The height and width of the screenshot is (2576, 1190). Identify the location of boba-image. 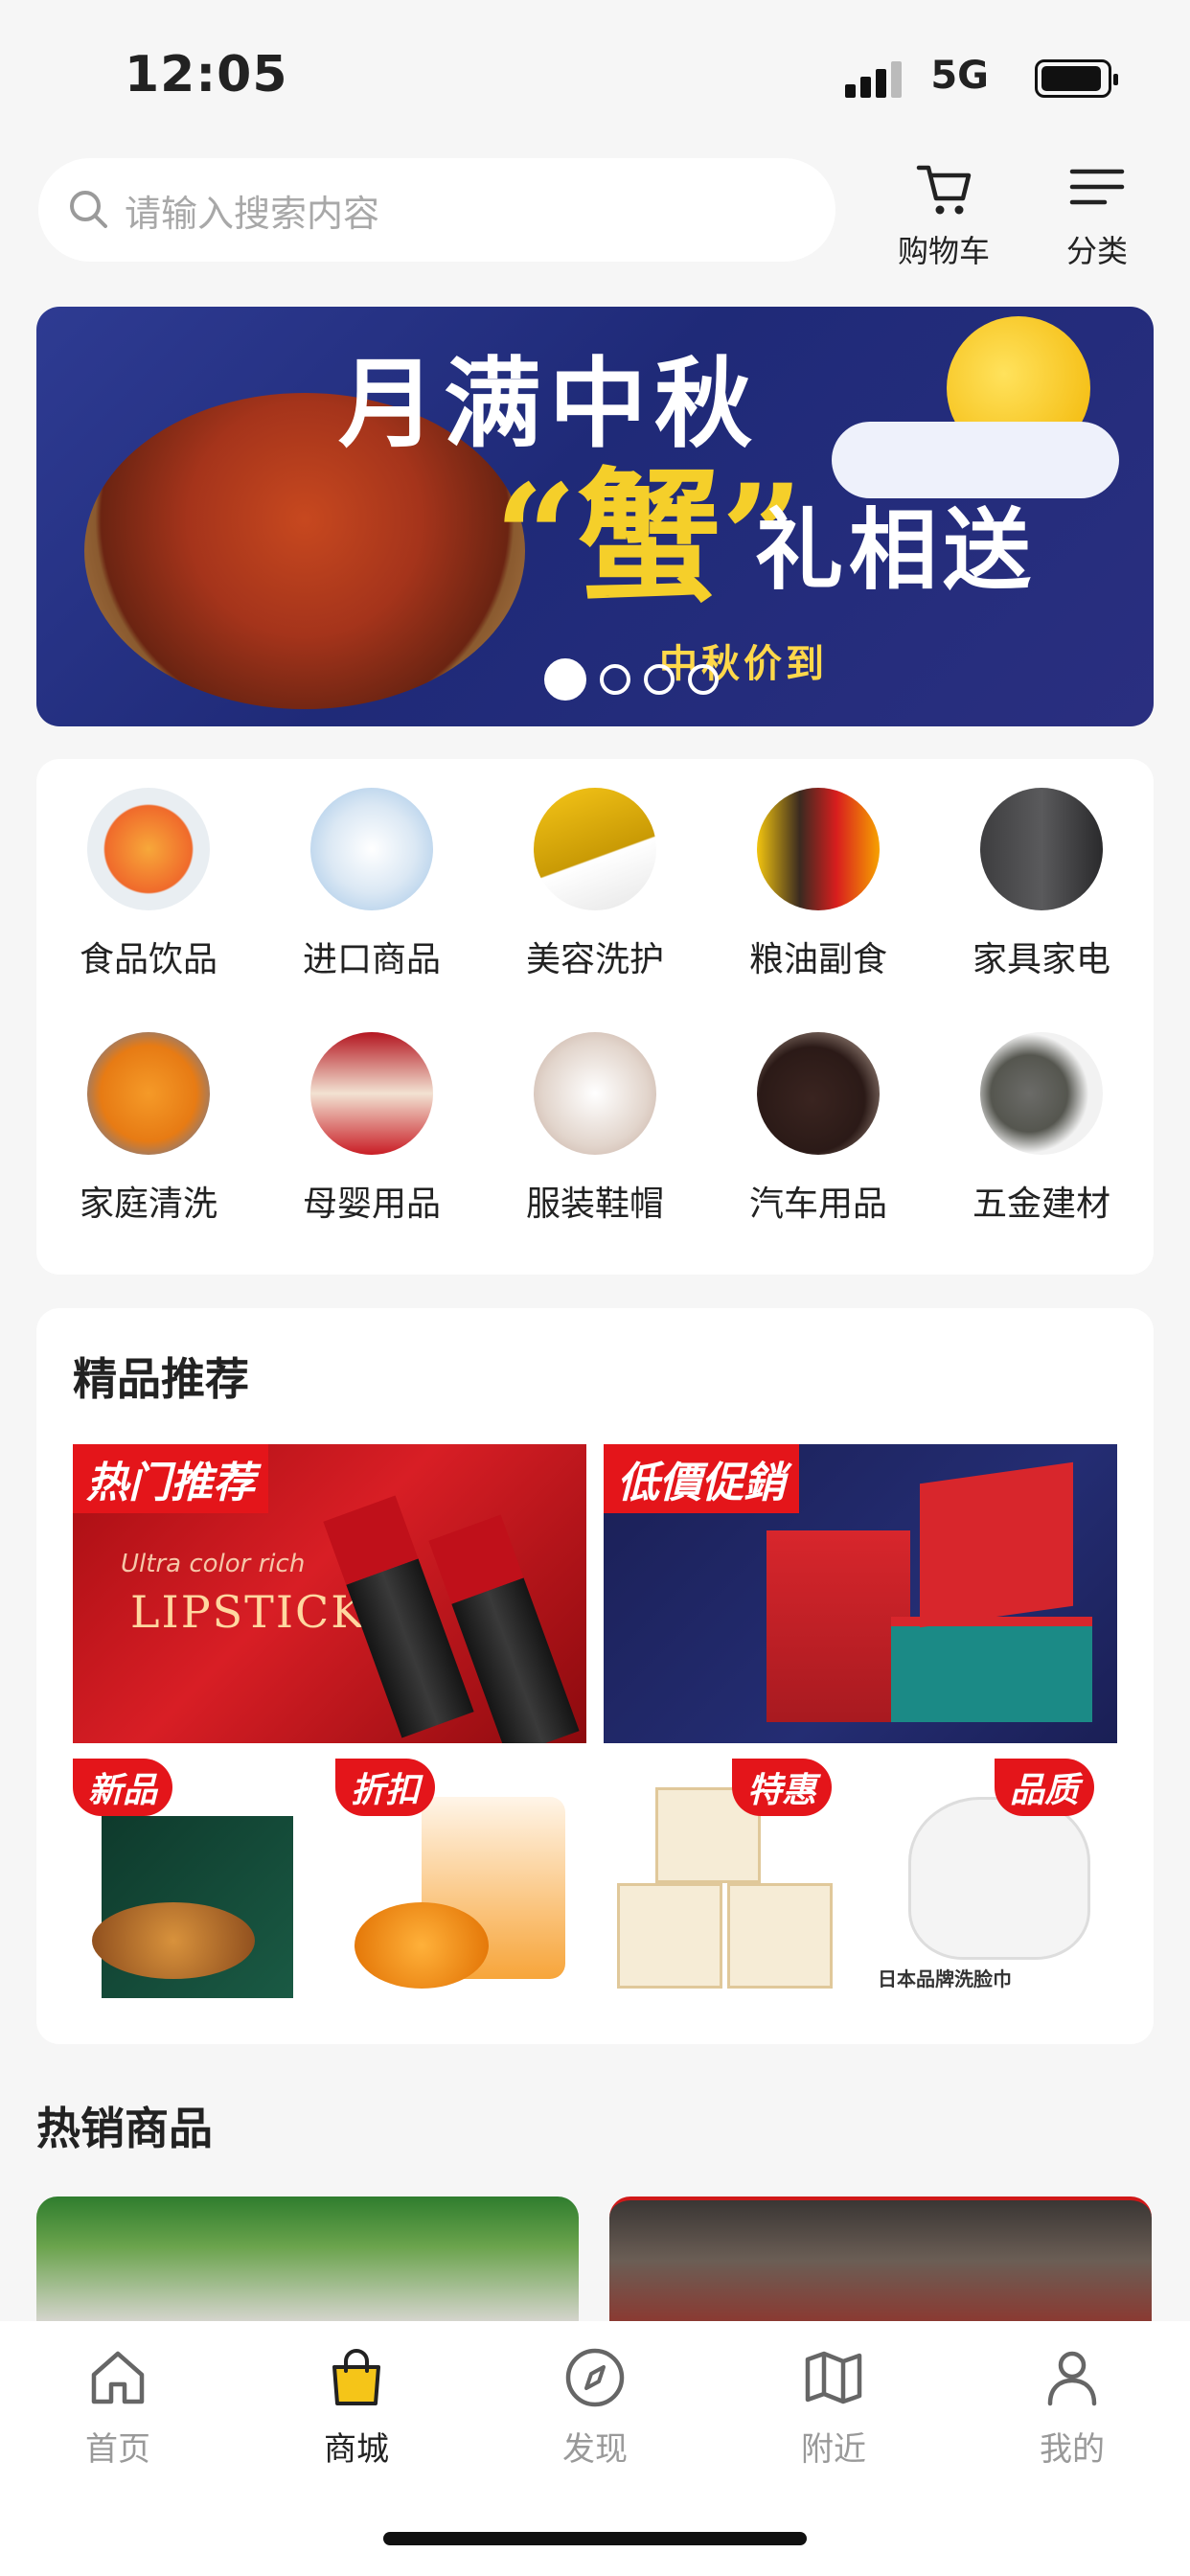
(422, 1945).